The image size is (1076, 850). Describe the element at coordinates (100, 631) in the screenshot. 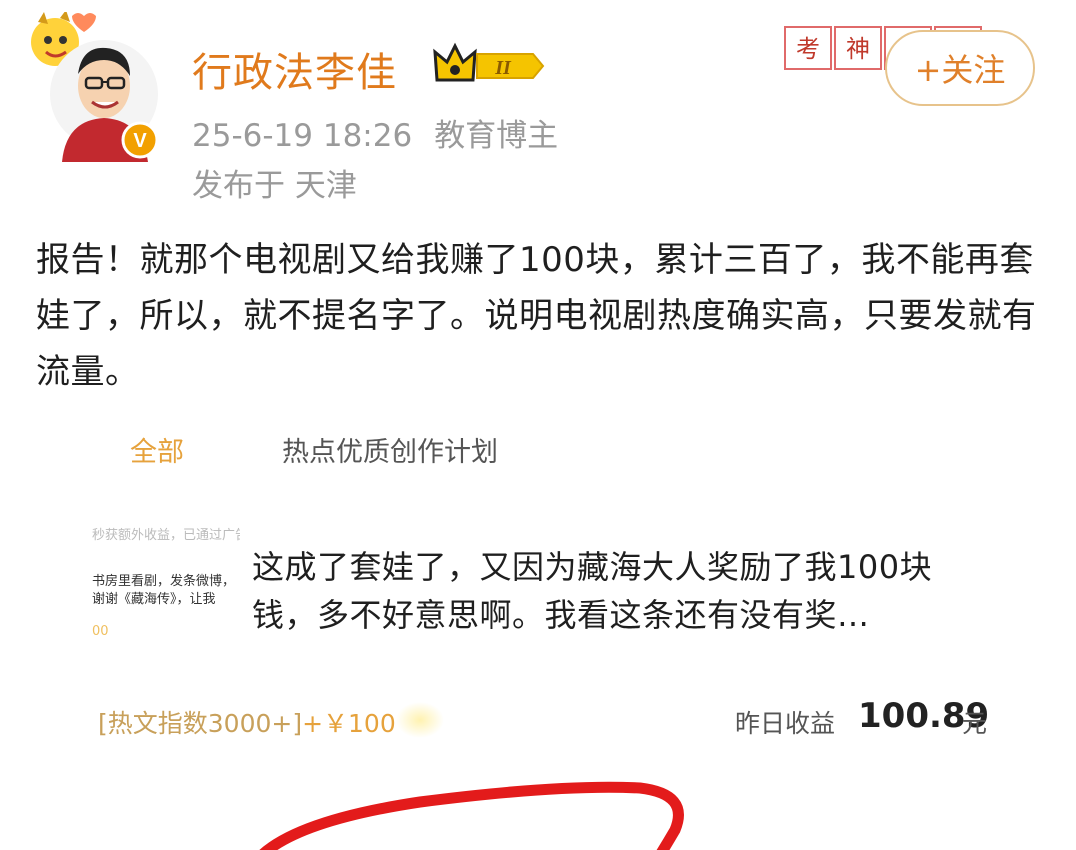

I see `thumb-line: 00` at that location.